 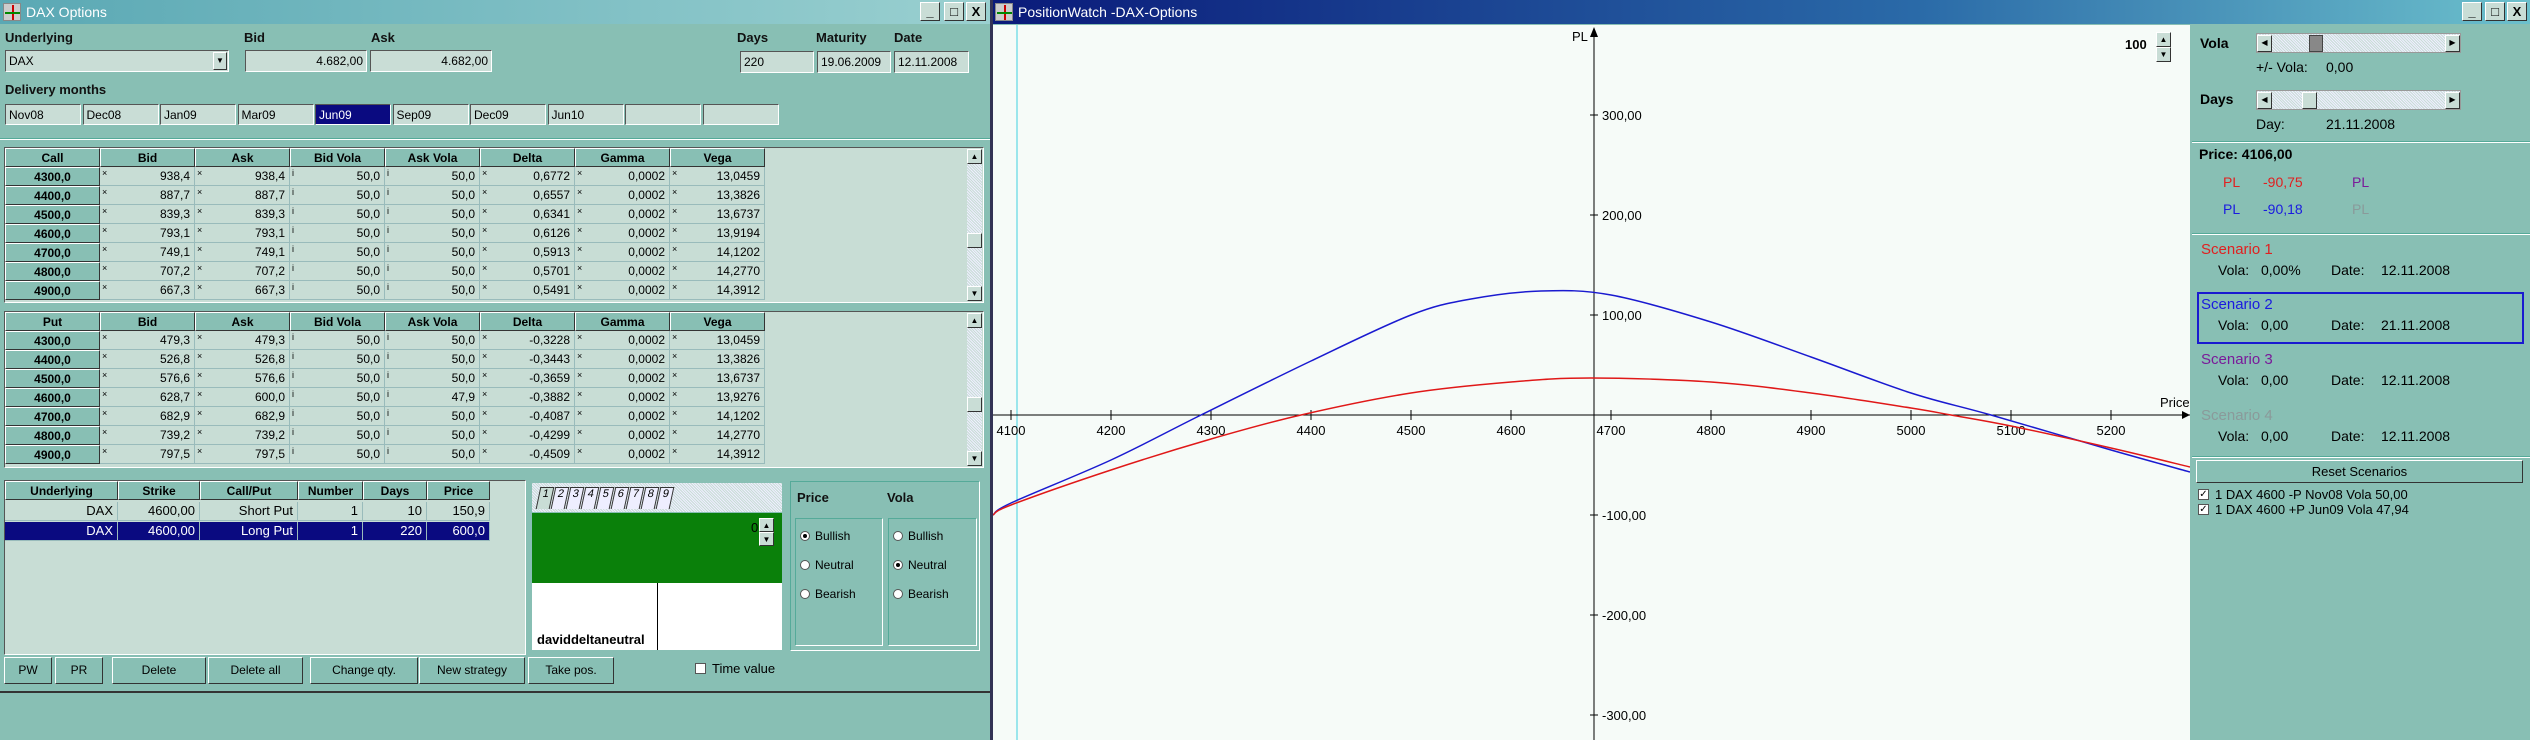 What do you see at coordinates (527, 233) in the screenshot?
I see `value-cell: × 0,6126` at bounding box center [527, 233].